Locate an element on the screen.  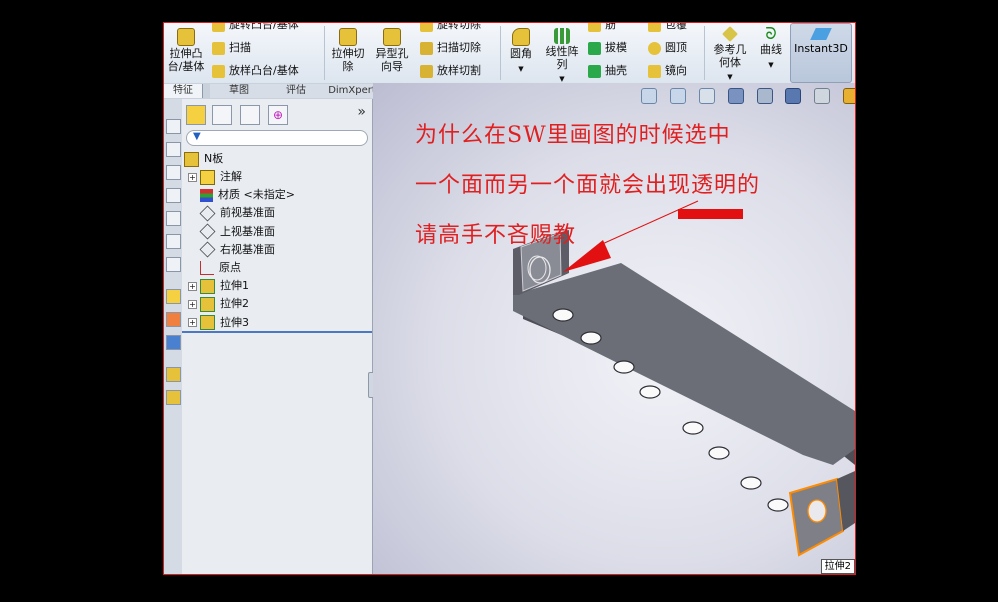
tree-item-label: 前视基准面 is located at coordinates (247, 213).